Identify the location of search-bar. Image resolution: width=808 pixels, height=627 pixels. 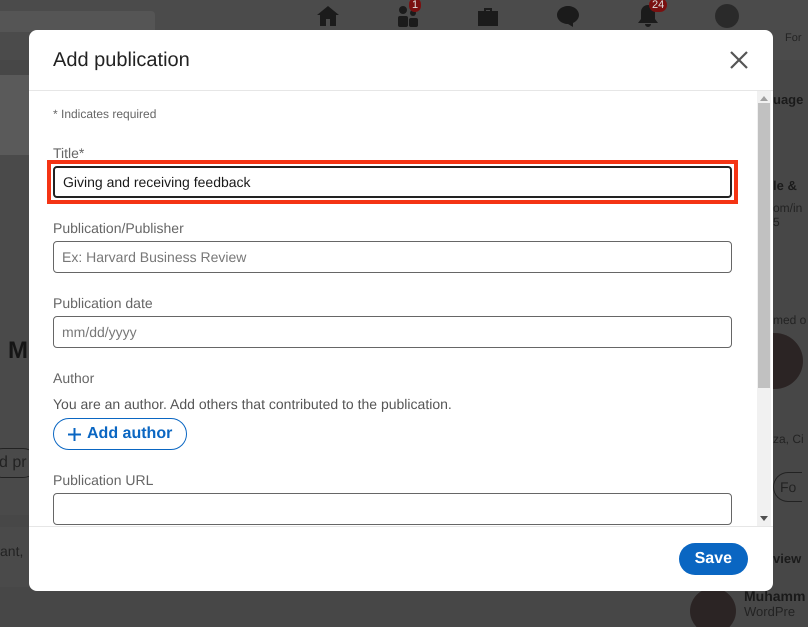
(77, 21).